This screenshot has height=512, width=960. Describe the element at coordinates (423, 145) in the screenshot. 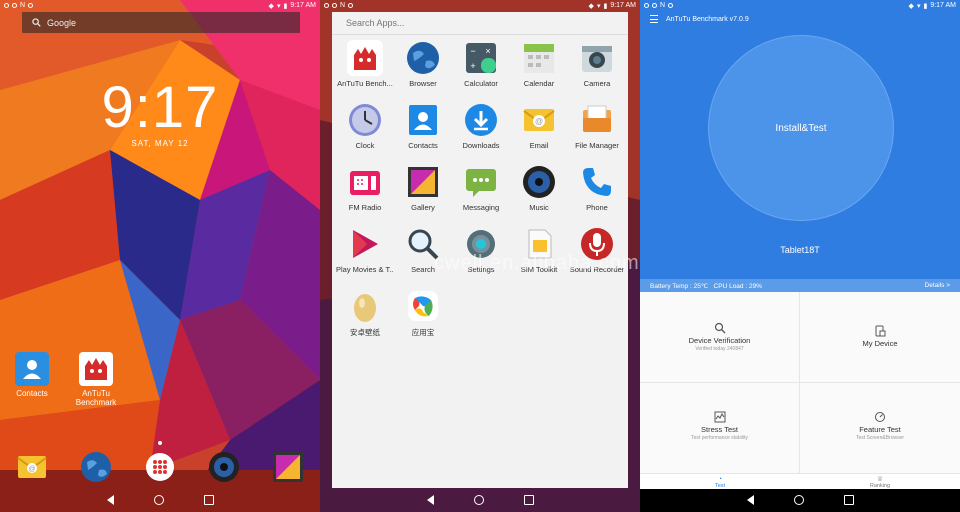

I see `app-label: Contacts` at that location.